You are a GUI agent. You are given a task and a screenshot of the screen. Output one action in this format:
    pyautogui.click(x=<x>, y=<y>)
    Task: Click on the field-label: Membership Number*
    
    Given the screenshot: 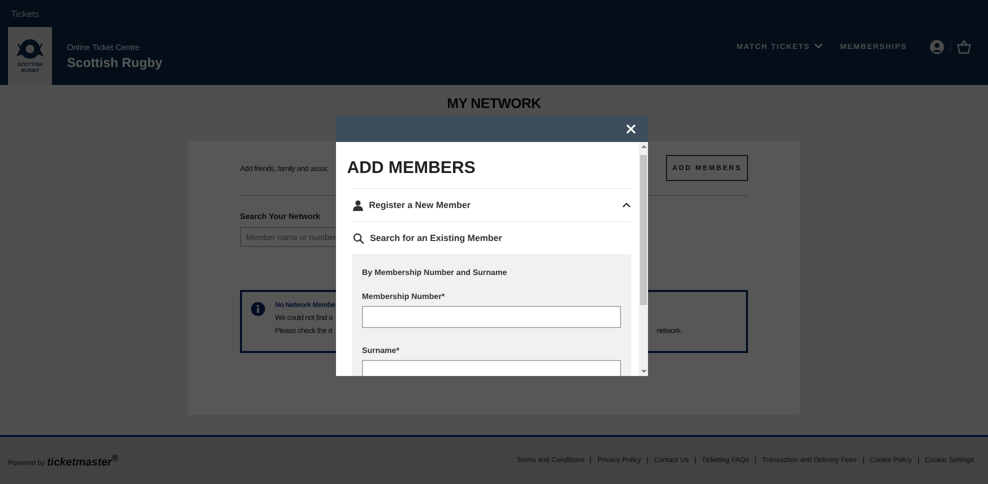 What is the action you would take?
    pyautogui.click(x=404, y=296)
    